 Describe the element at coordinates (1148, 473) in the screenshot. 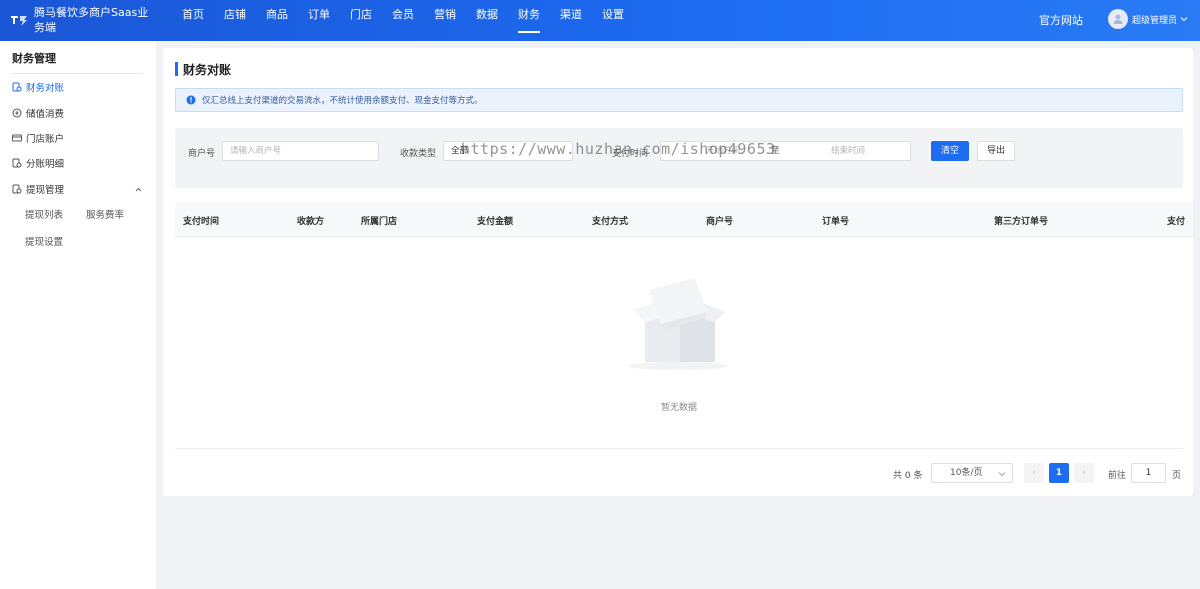

I see `goto-page-input: 1` at that location.